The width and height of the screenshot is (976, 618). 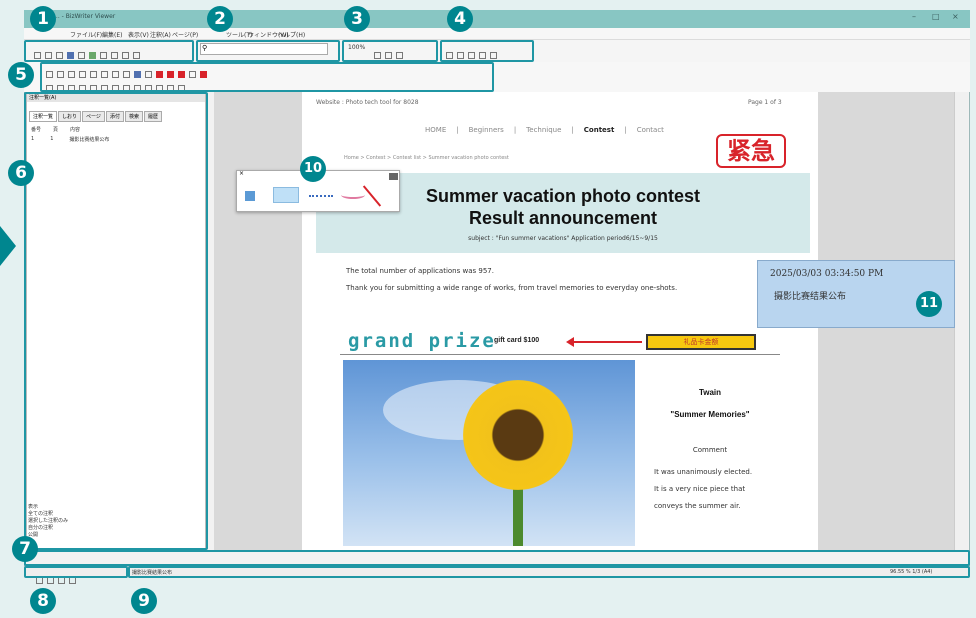 I want to click on nav-contest: Contest, so click(x=599, y=130).